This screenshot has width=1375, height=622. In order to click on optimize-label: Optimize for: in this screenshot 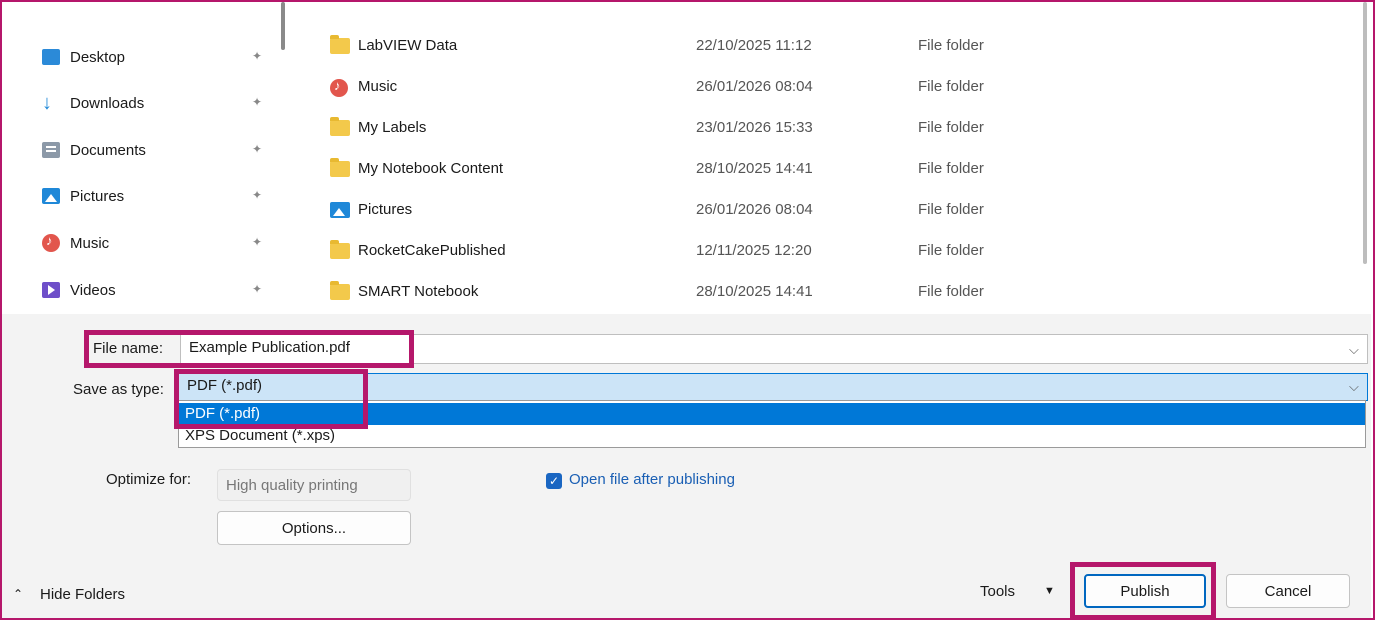, I will do `click(149, 479)`.